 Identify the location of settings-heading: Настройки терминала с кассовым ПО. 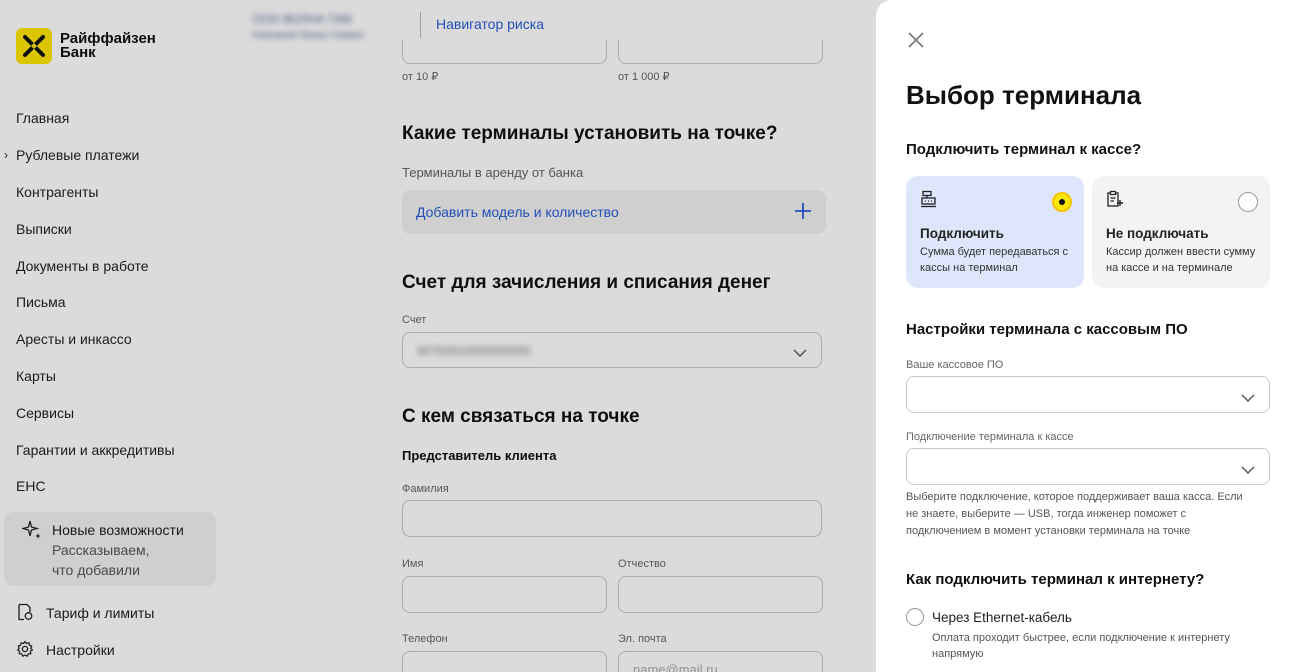
(1047, 329).